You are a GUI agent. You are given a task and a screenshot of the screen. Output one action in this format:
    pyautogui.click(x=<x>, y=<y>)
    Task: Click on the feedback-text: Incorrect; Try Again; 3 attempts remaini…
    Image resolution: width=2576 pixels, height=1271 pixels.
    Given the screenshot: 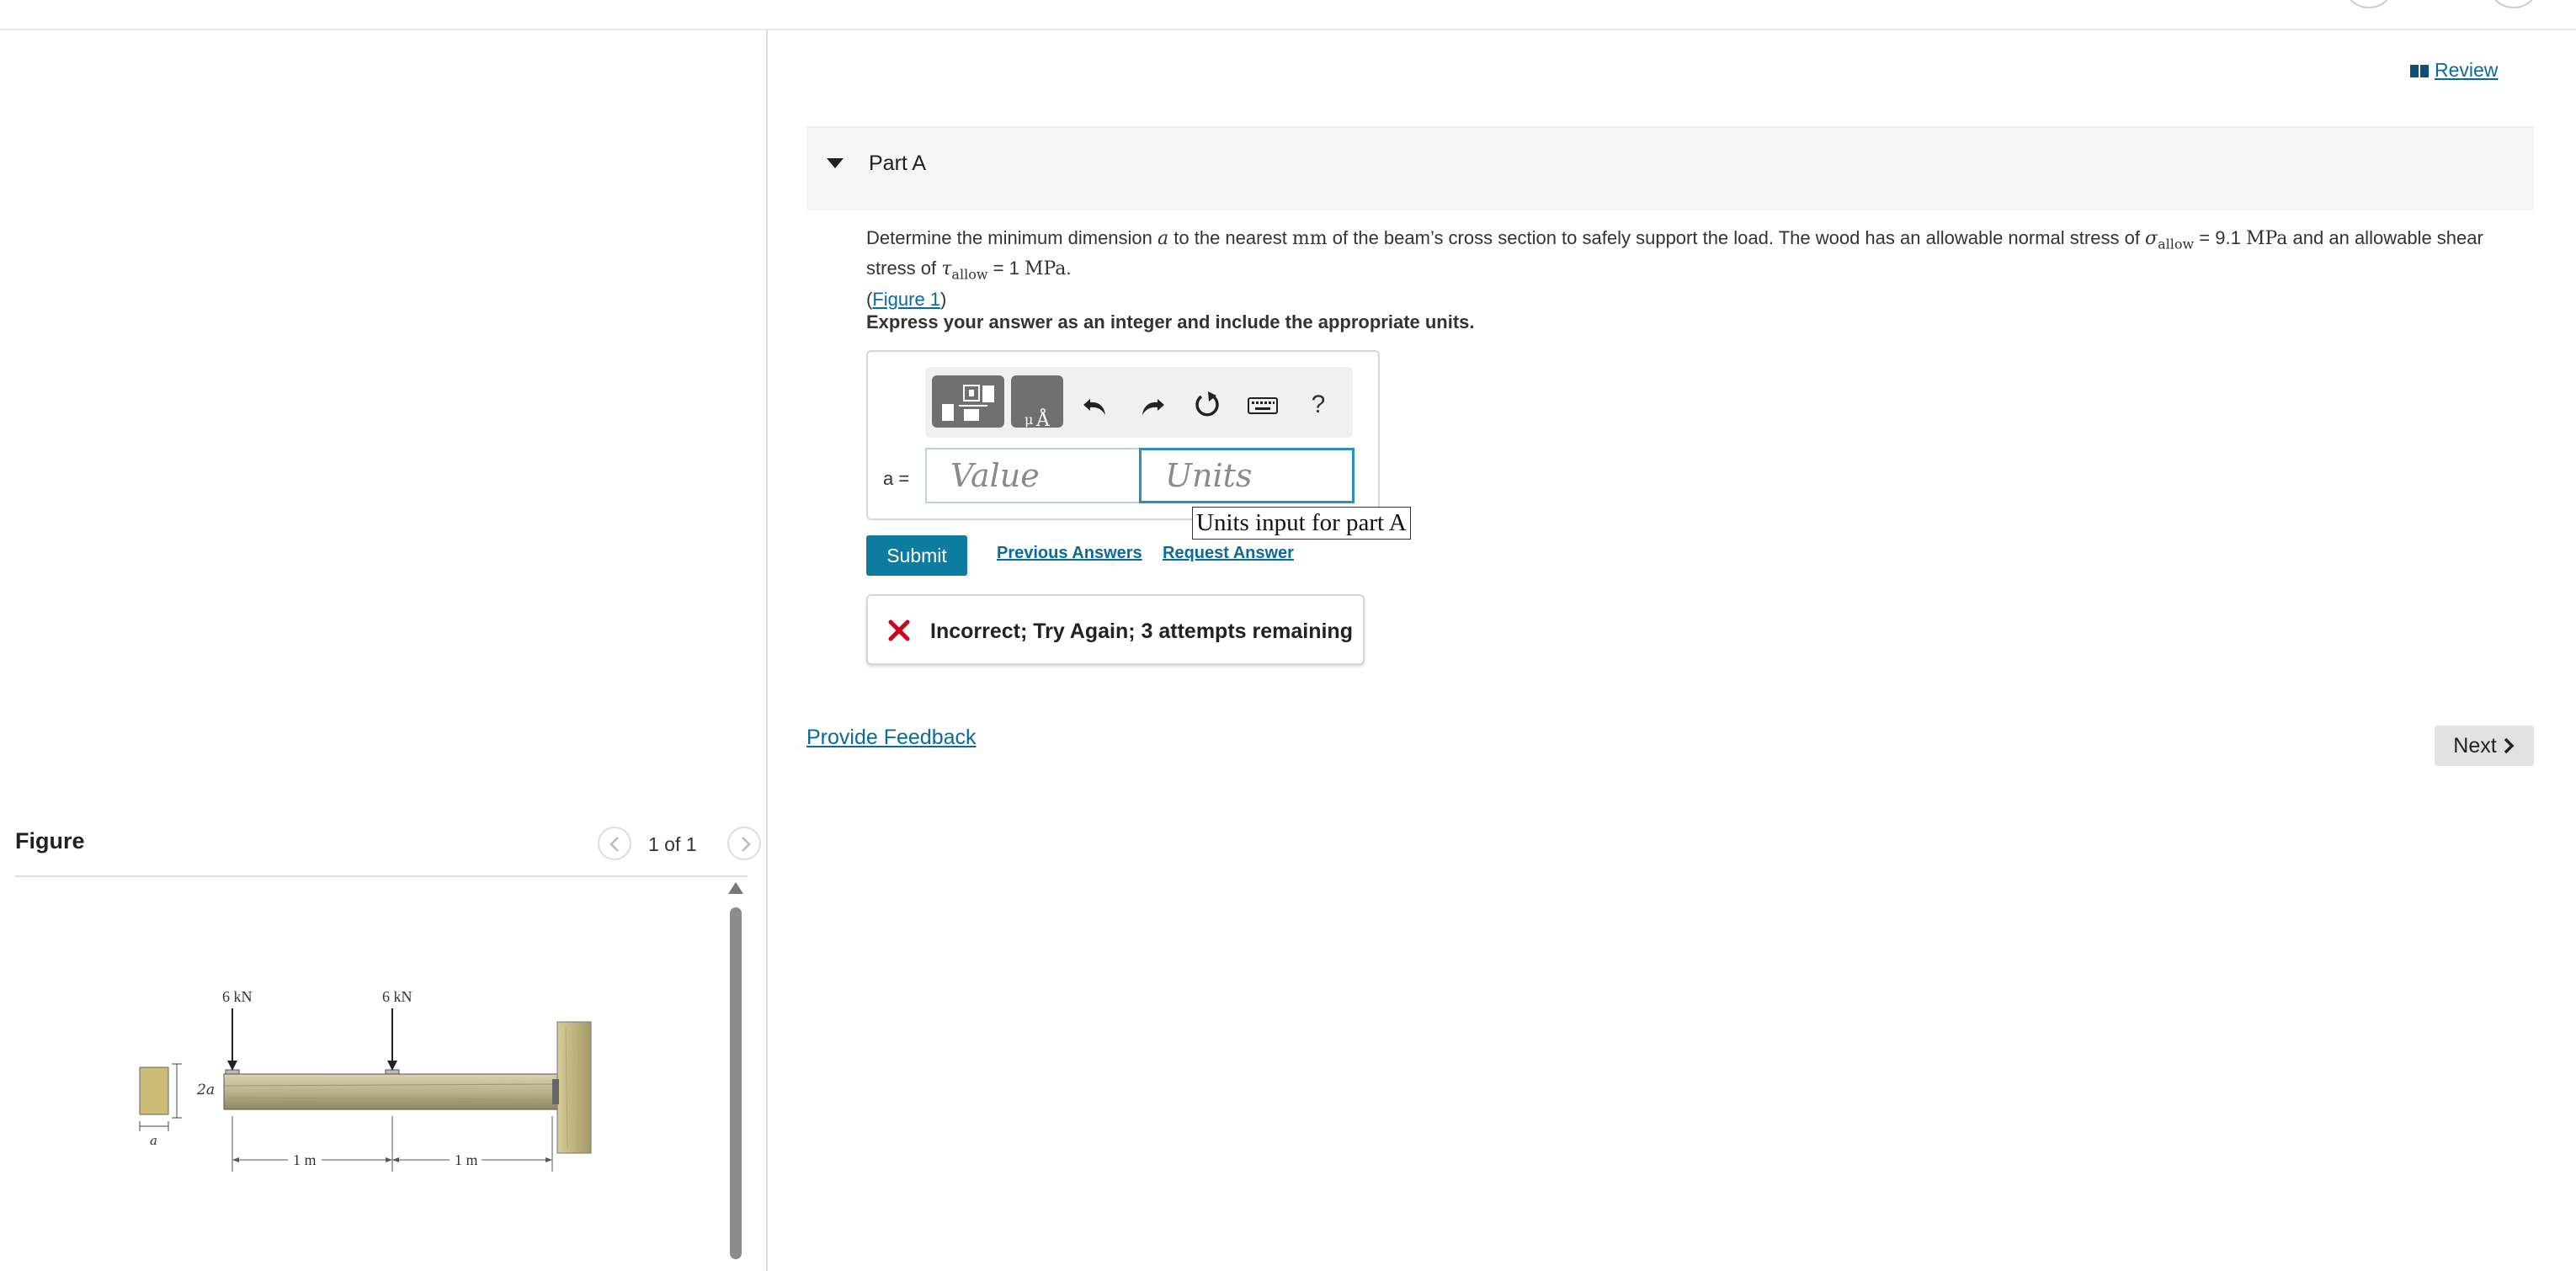 What is the action you would take?
    pyautogui.click(x=1141, y=631)
    